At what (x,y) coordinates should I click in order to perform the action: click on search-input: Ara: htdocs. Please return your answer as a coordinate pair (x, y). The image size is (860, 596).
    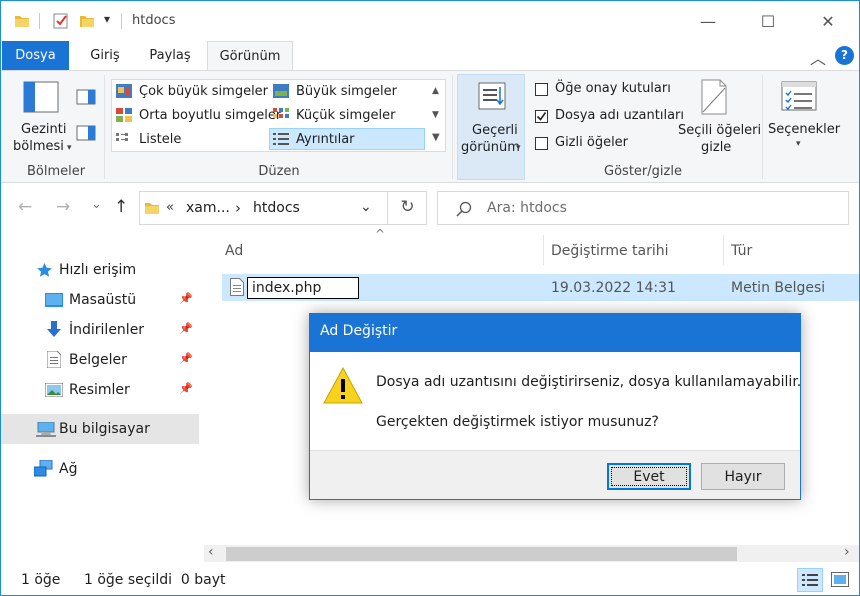
    Looking at the image, I should click on (527, 208).